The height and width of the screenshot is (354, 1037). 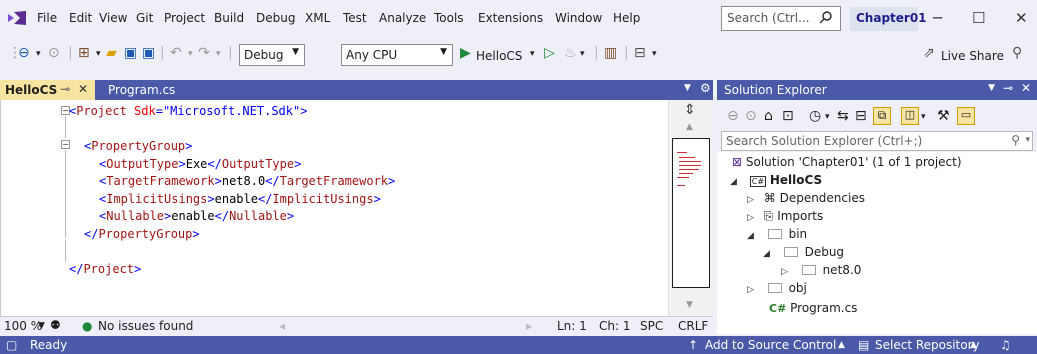 What do you see at coordinates (570, 53) in the screenshot?
I see `hot-reload-icon: ♨` at bounding box center [570, 53].